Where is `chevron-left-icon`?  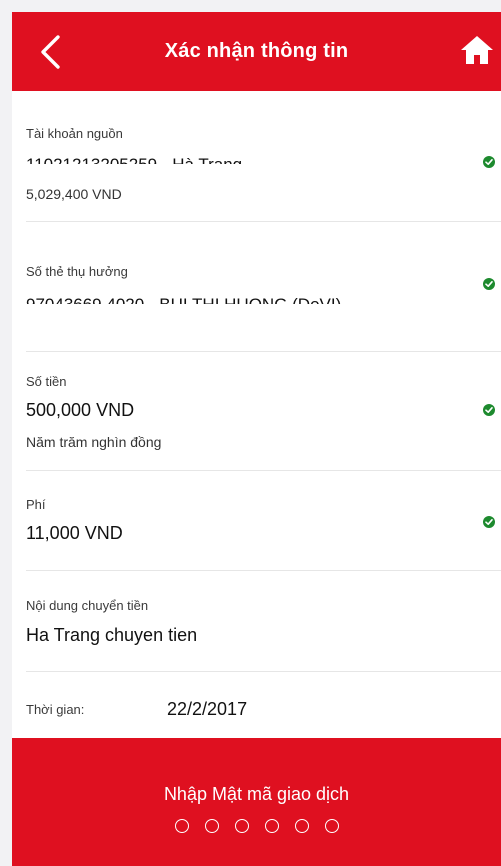
chevron-left-icon is located at coordinates (50, 52).